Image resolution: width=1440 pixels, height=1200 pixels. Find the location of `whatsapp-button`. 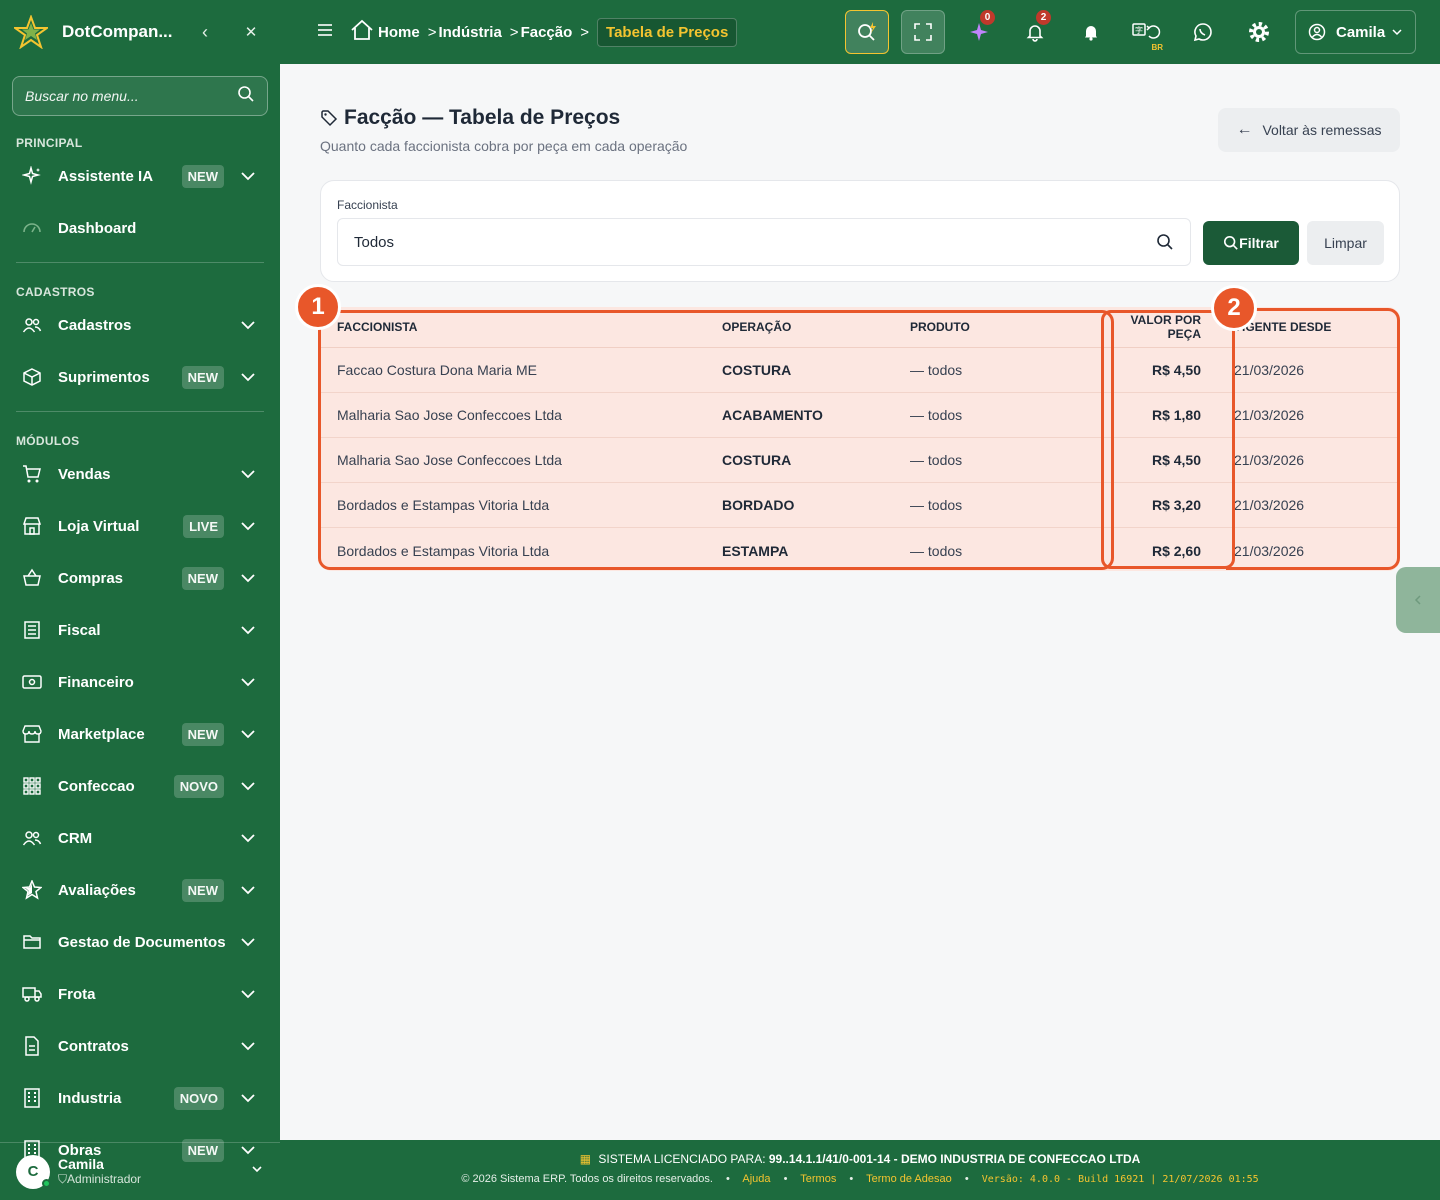

whatsapp-button is located at coordinates (1203, 32).